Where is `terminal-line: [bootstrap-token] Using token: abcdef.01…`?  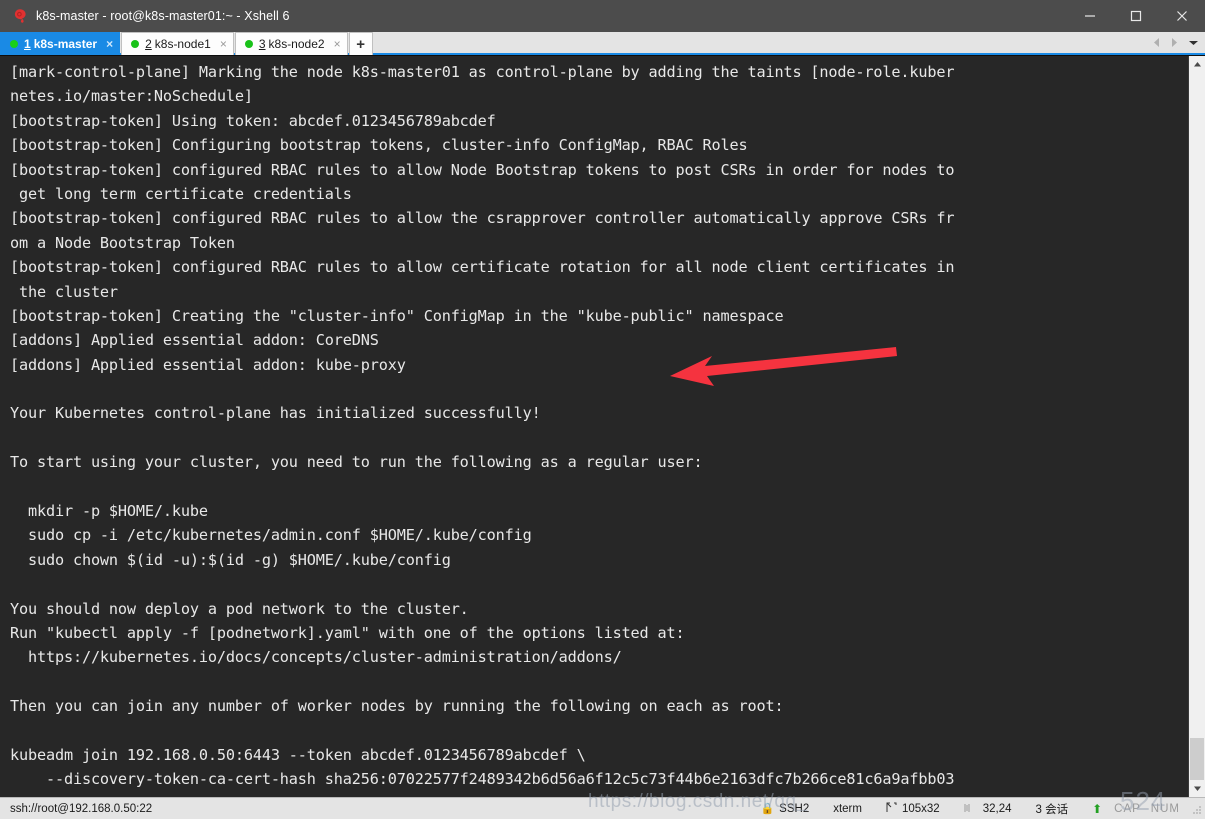
terminal-line: [bootstrap-token] Using token: abcdef.01… is located at coordinates (253, 120).